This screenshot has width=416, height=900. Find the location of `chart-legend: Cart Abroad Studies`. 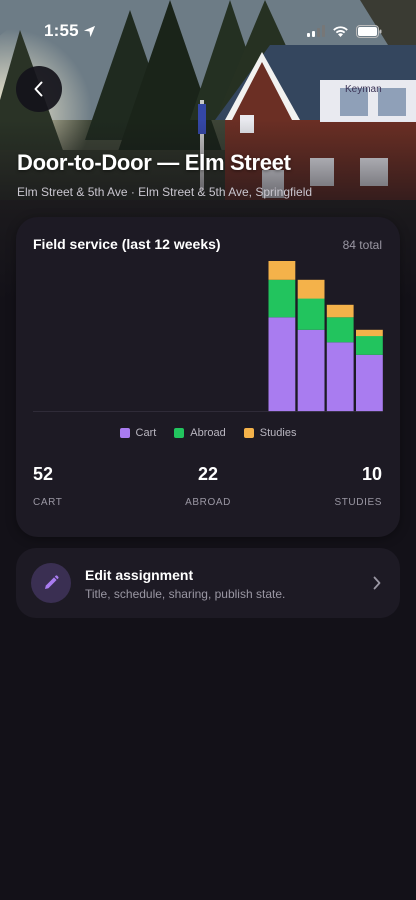

chart-legend: Cart Abroad Studies is located at coordinates (208, 433).